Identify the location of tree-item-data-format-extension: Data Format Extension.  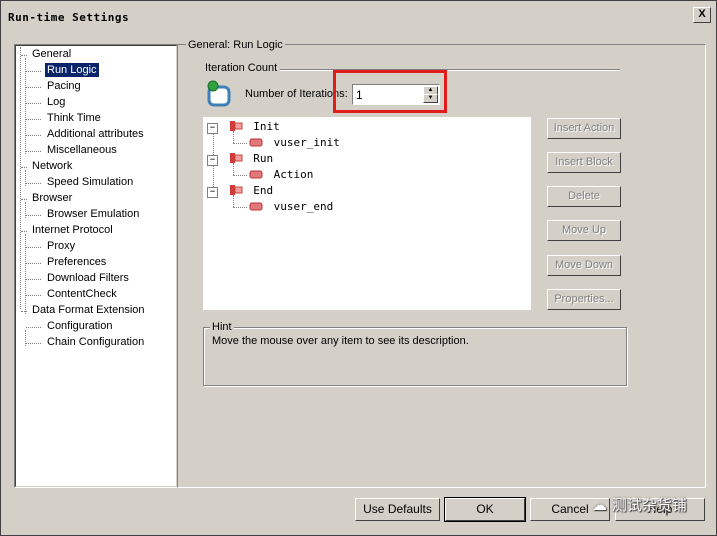
(88, 310).